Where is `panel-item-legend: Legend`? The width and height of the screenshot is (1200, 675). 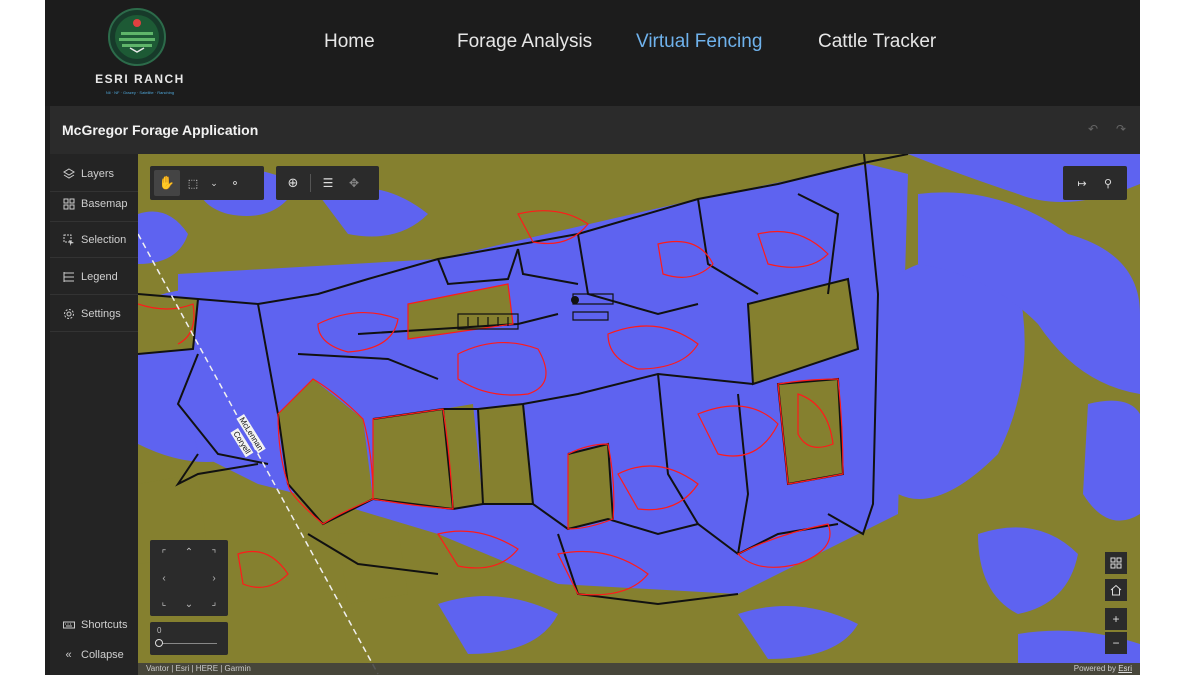 panel-item-legend: Legend is located at coordinates (94, 277).